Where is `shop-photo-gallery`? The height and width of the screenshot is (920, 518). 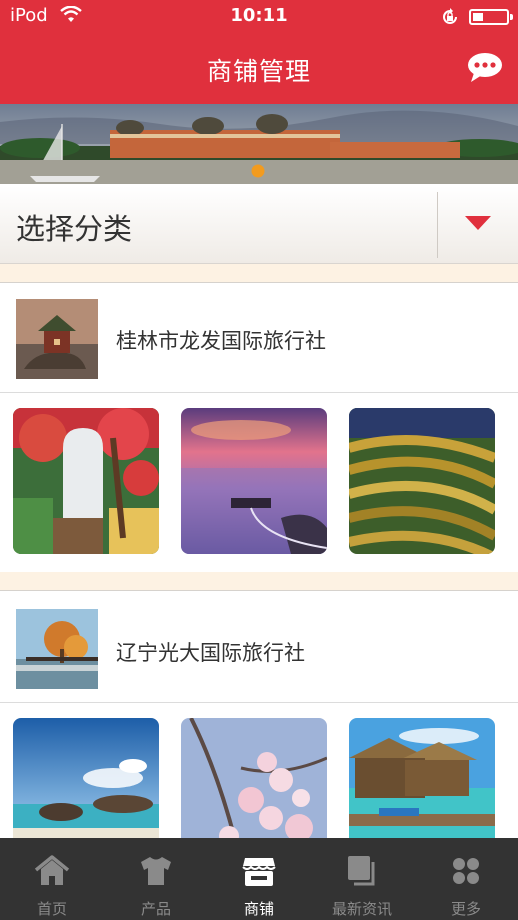 shop-photo-gallery is located at coordinates (259, 771).